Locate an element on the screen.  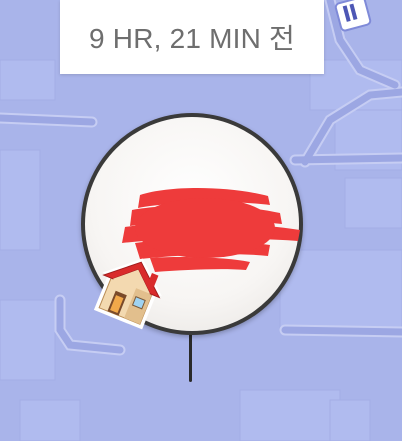
home-icon is located at coordinates (127, 294).